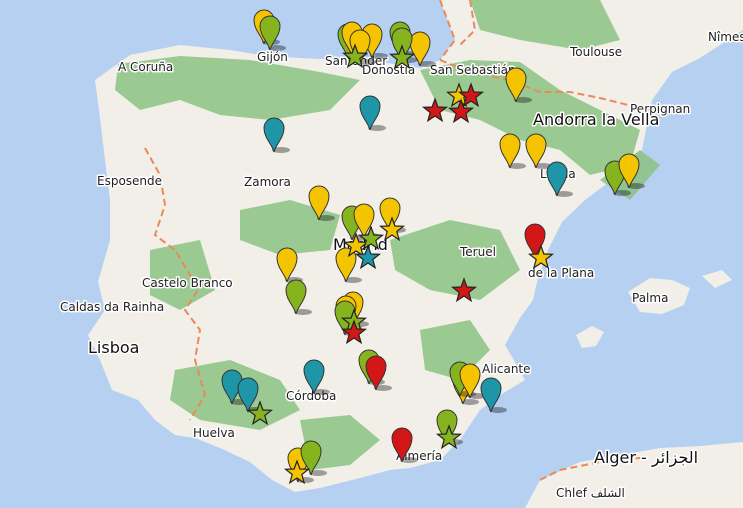 The width and height of the screenshot is (743, 508). What do you see at coordinates (214, 433) in the screenshot?
I see `place-label: Huelva` at bounding box center [214, 433].